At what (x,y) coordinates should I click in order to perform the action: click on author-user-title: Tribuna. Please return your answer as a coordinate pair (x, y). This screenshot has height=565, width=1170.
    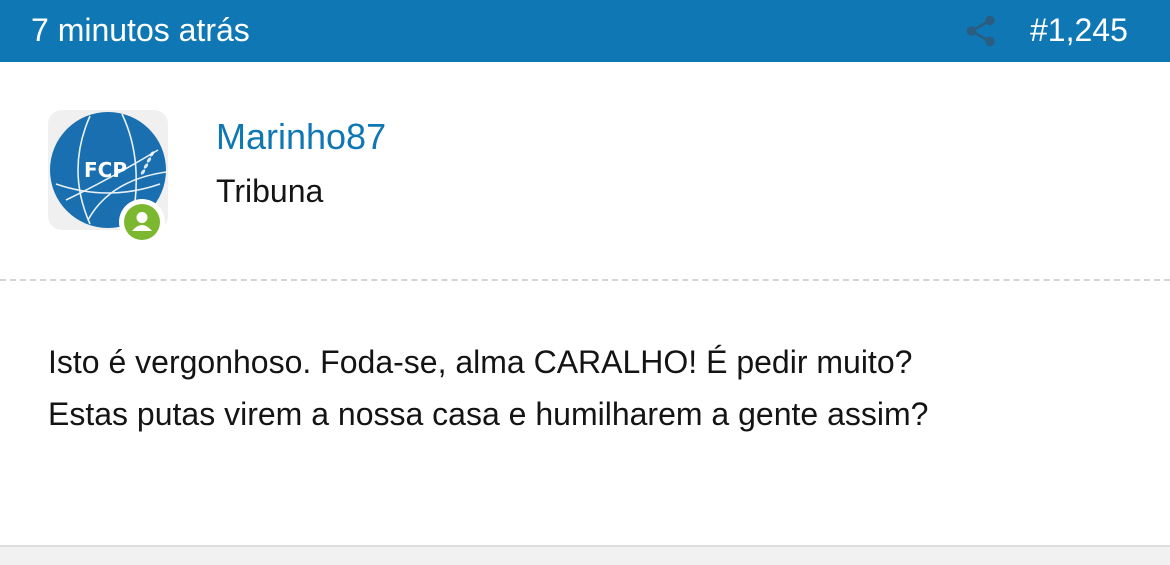
    Looking at the image, I should click on (270, 191).